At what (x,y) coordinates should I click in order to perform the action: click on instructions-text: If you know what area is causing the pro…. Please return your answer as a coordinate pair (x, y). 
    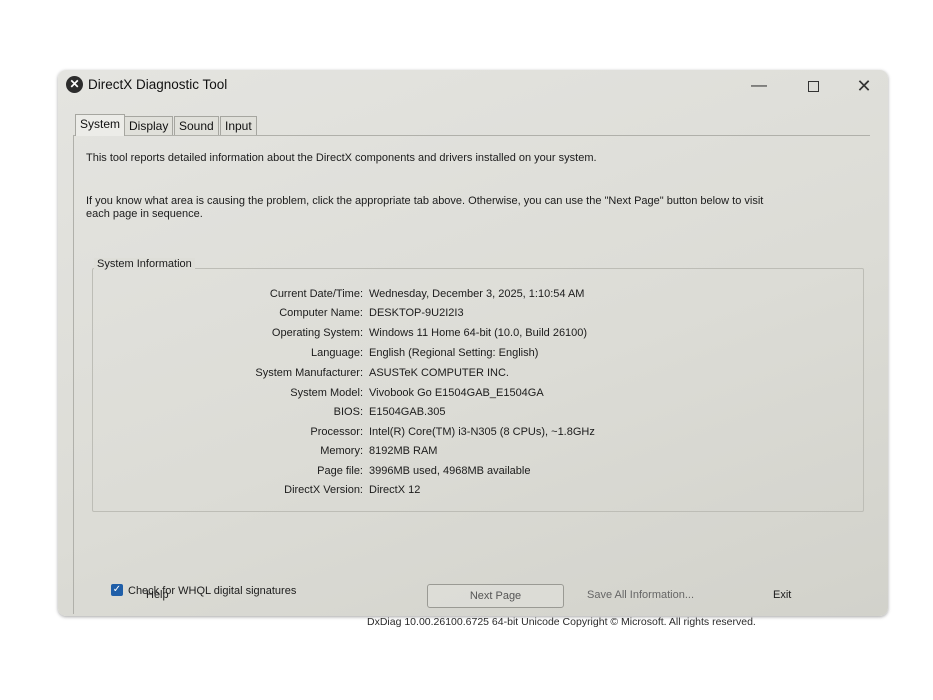
    Looking at the image, I should click on (425, 207).